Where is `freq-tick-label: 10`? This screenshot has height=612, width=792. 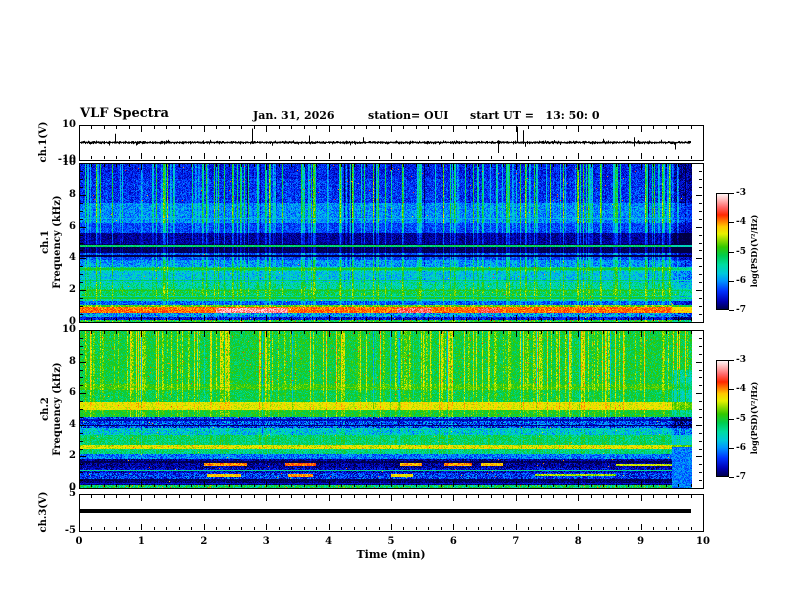 freq-tick-label: 10 is located at coordinates (69, 329).